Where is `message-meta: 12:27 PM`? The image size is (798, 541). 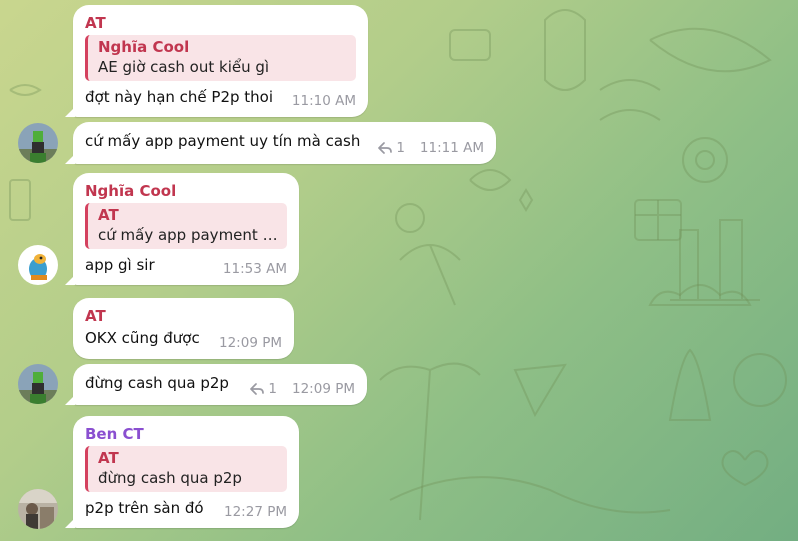
message-meta: 12:27 PM is located at coordinates (255, 512).